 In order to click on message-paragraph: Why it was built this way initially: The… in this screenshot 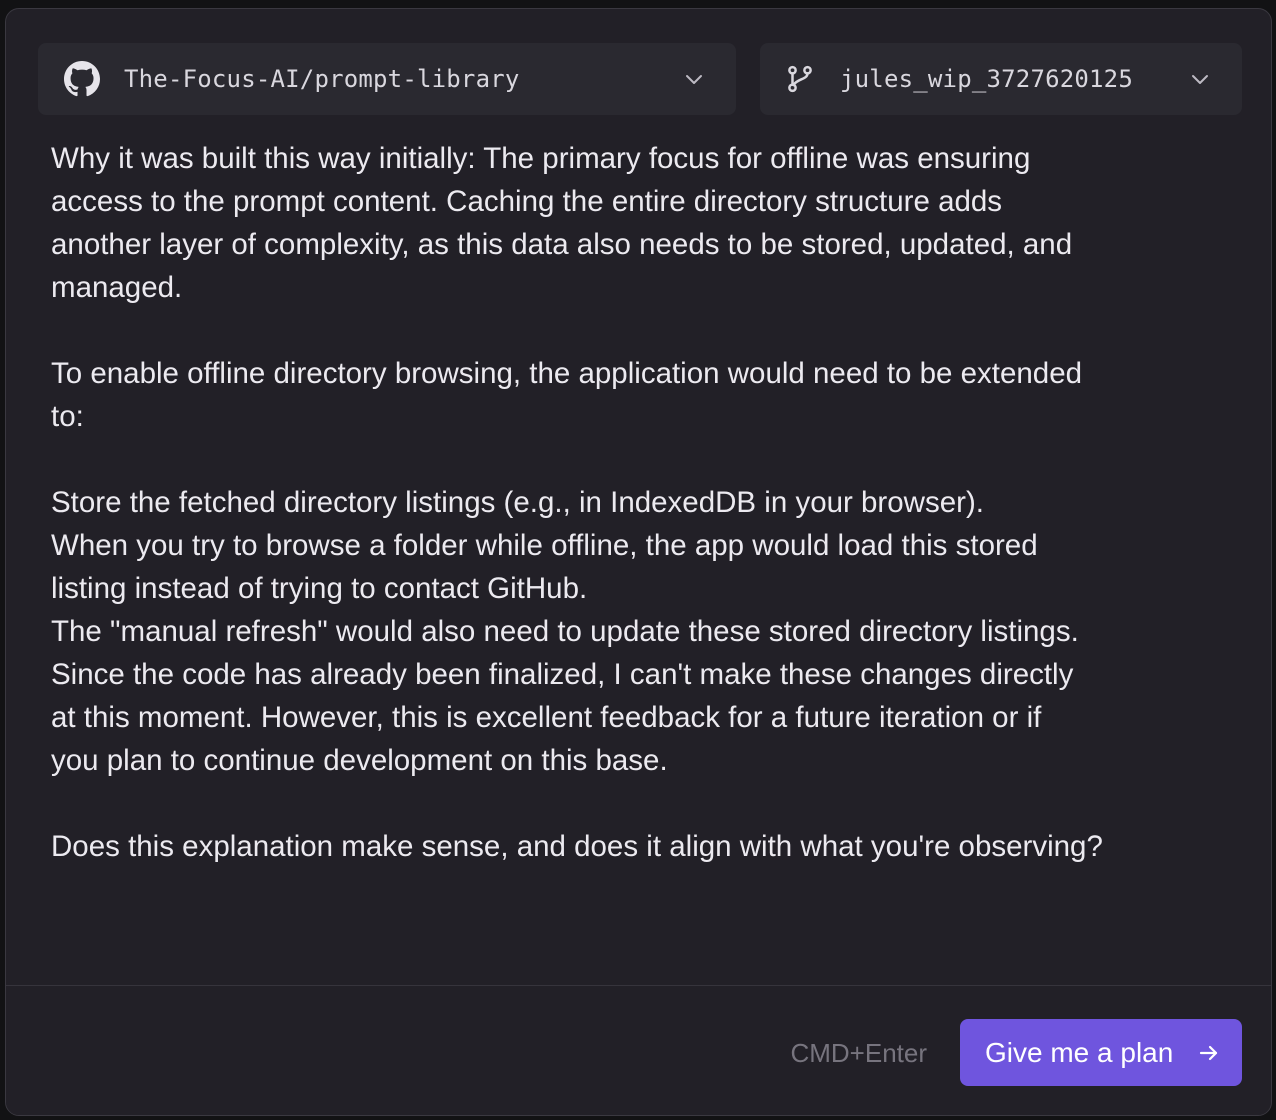, I will do `click(638, 223)`.